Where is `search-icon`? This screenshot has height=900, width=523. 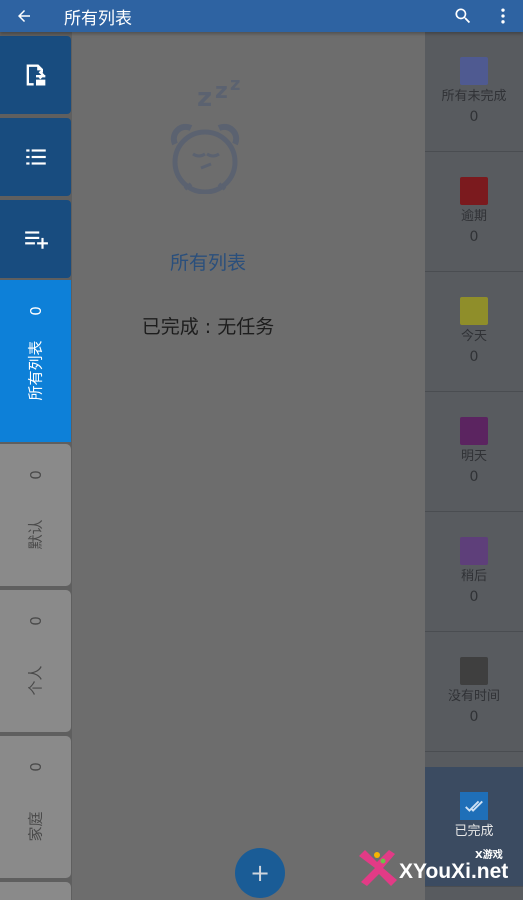 search-icon is located at coordinates (463, 16).